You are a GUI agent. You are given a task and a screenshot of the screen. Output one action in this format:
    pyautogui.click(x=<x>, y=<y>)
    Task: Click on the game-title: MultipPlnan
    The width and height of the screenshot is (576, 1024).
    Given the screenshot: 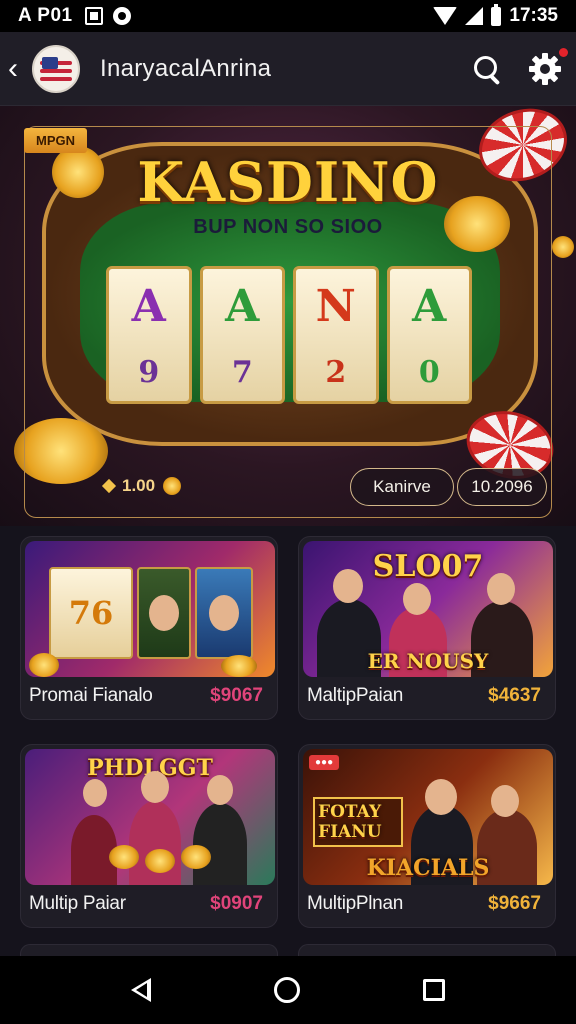 What is the action you would take?
    pyautogui.click(x=355, y=903)
    